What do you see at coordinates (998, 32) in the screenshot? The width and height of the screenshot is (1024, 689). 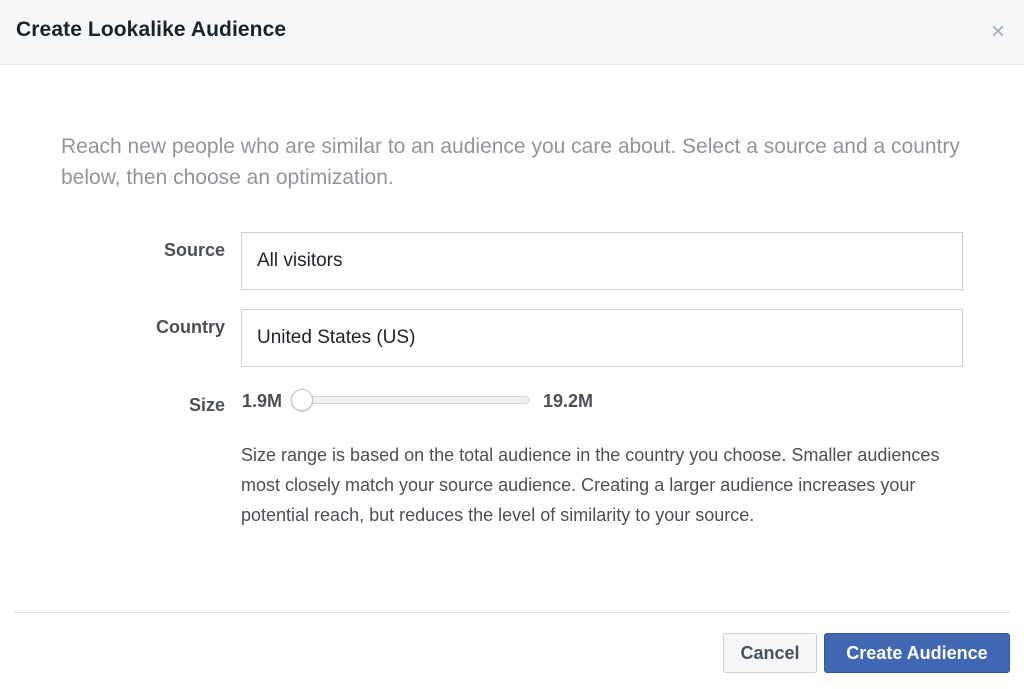 I see `close-icon: ×` at bounding box center [998, 32].